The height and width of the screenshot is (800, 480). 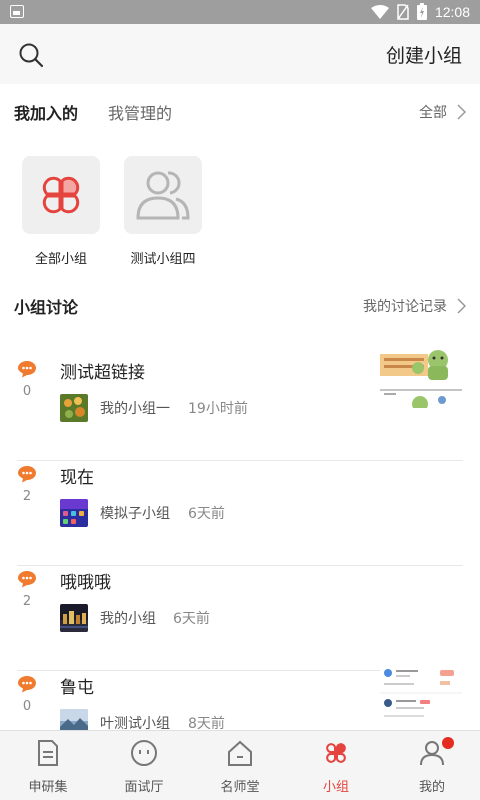 What do you see at coordinates (403, 11) in the screenshot?
I see `no-sim-icon` at bounding box center [403, 11].